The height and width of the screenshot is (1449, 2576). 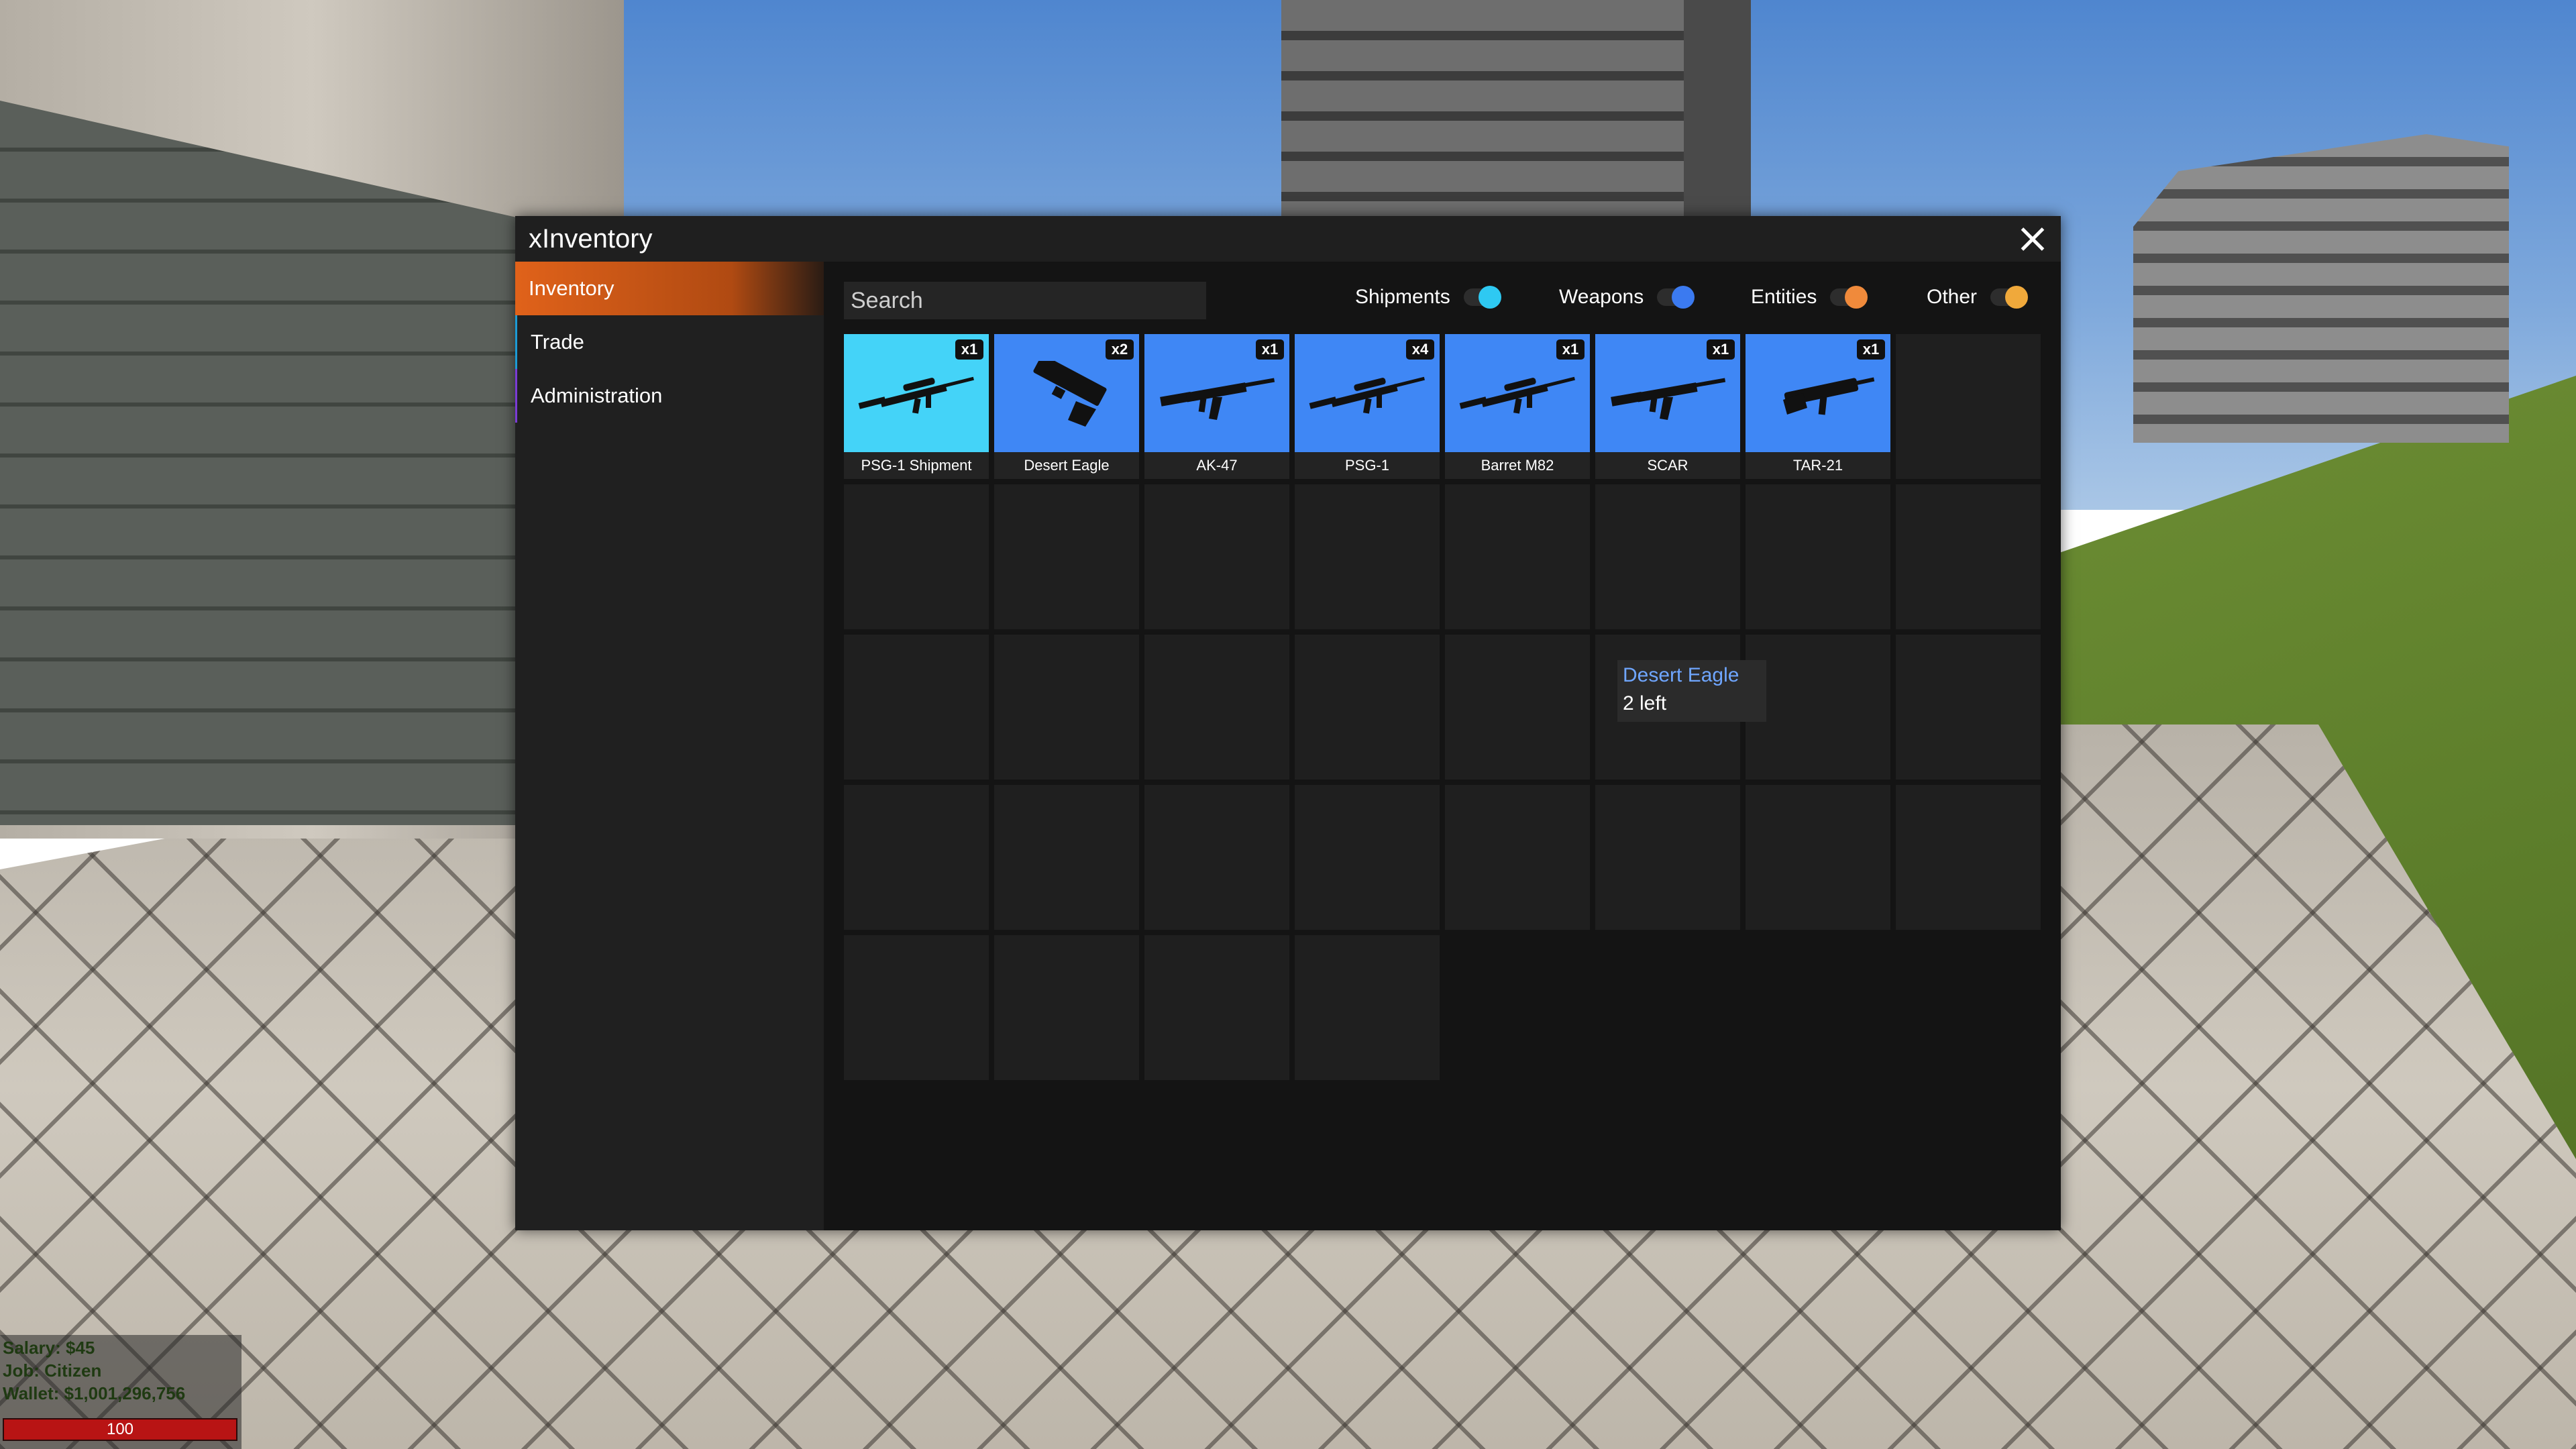 I want to click on shipments-toggle, so click(x=1482, y=297).